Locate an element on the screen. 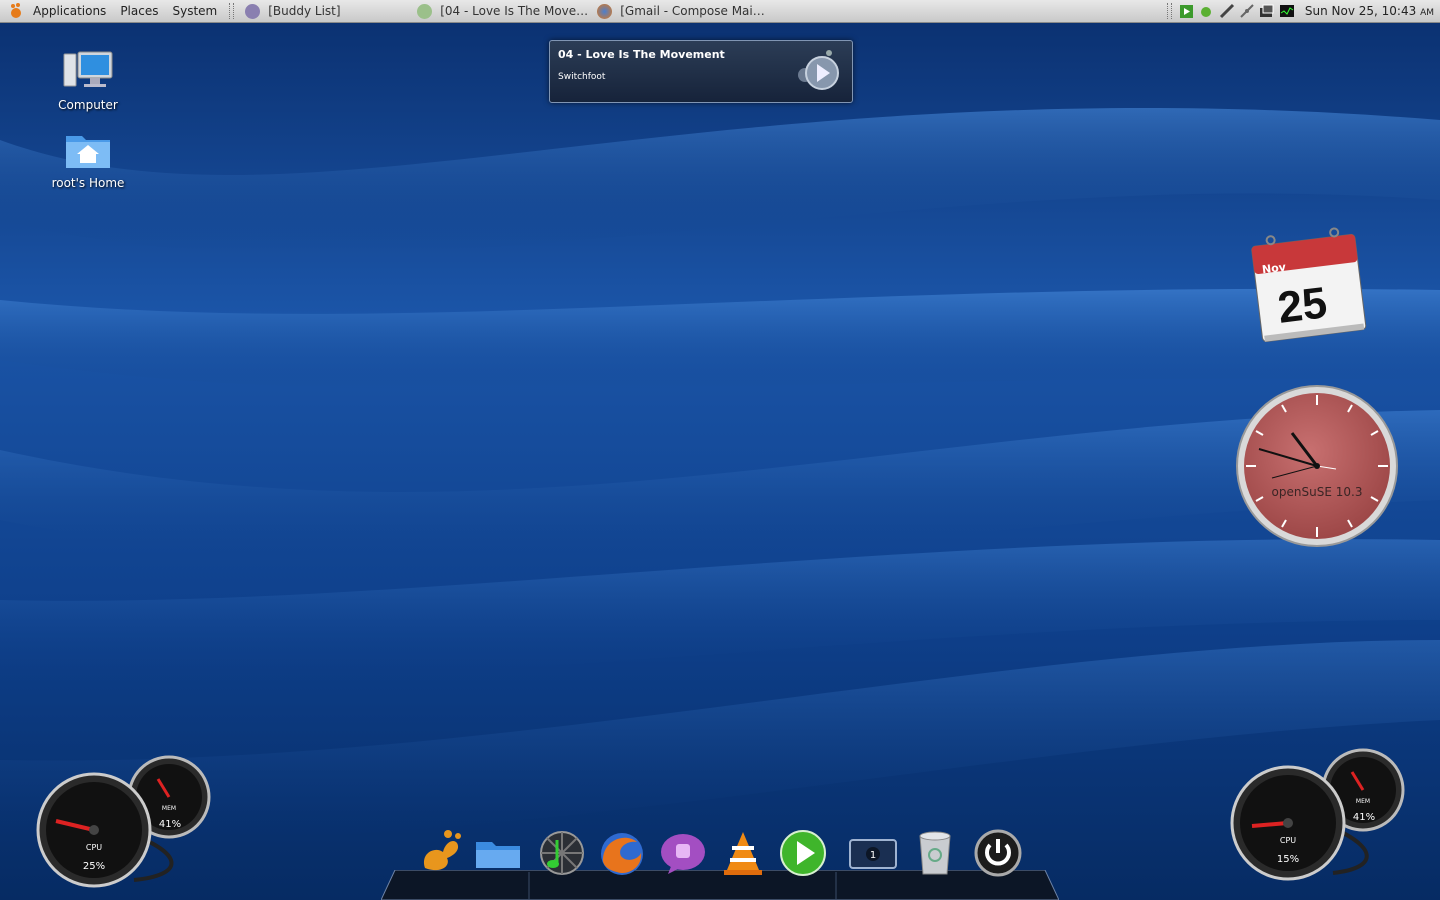 Image resolution: width=1440 pixels, height=900 pixels. now-playing-artist: Switchfoot is located at coordinates (582, 77).